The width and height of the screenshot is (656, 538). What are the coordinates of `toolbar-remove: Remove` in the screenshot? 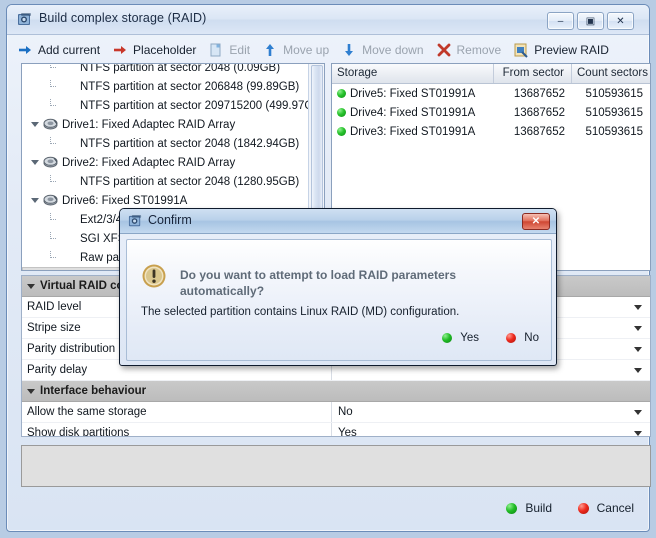 It's located at (471, 50).